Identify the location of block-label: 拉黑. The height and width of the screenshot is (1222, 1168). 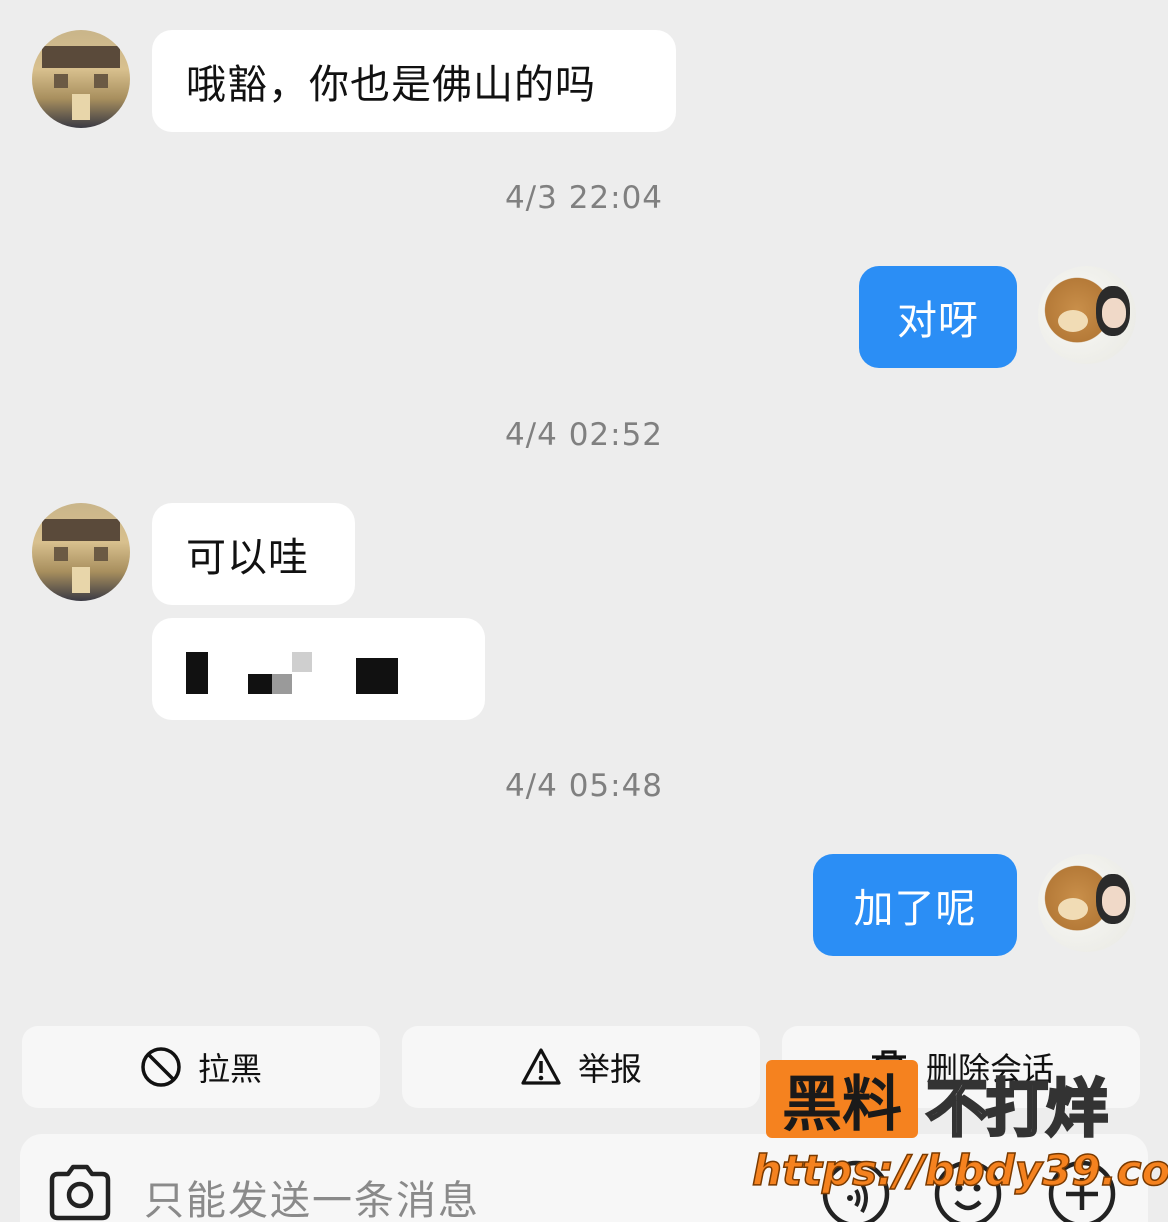
(229, 1069).